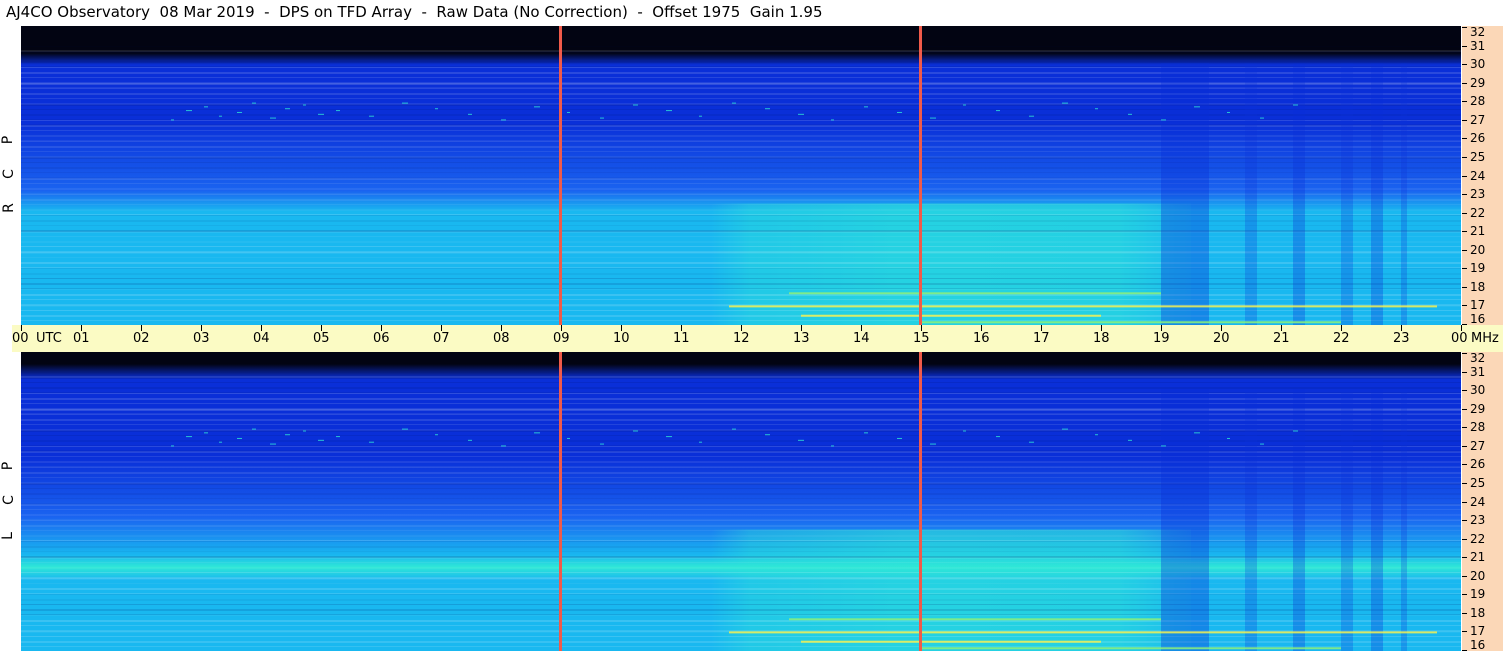 This screenshot has width=1503, height=672. I want to click on freq-label: 20, so click(1478, 575).